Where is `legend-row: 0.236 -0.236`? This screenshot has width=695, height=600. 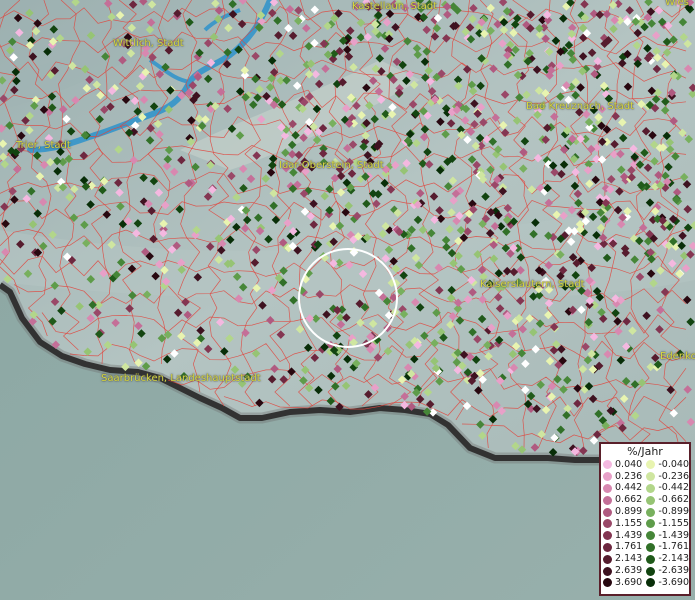
legend-row: 0.236 -0.236 is located at coordinates (645, 477).